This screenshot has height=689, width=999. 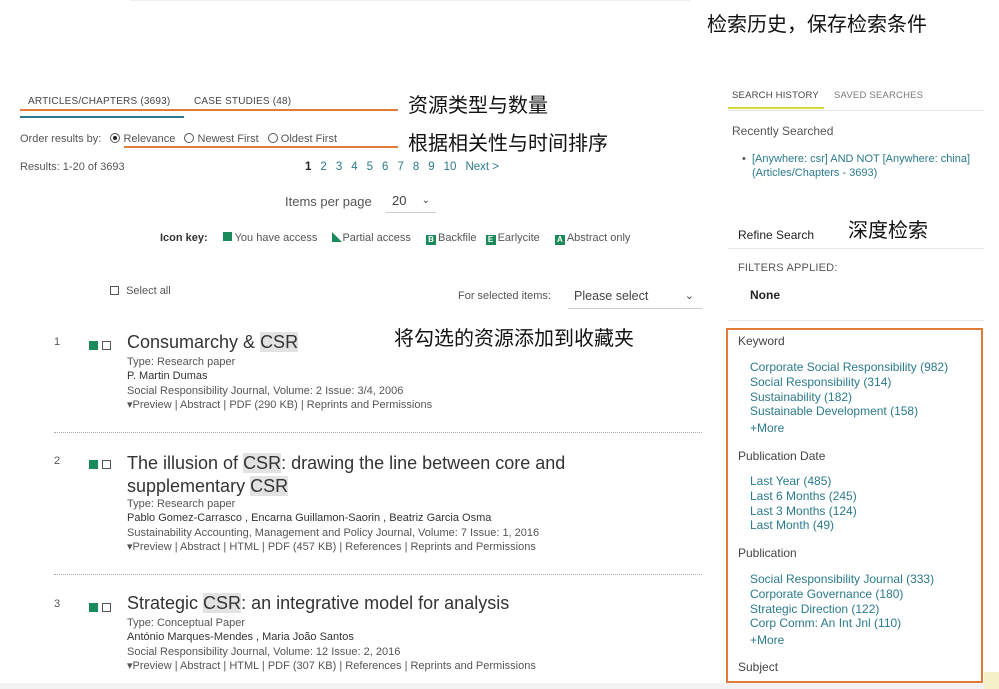 I want to click on select-all-label: Select all, so click(x=148, y=291).